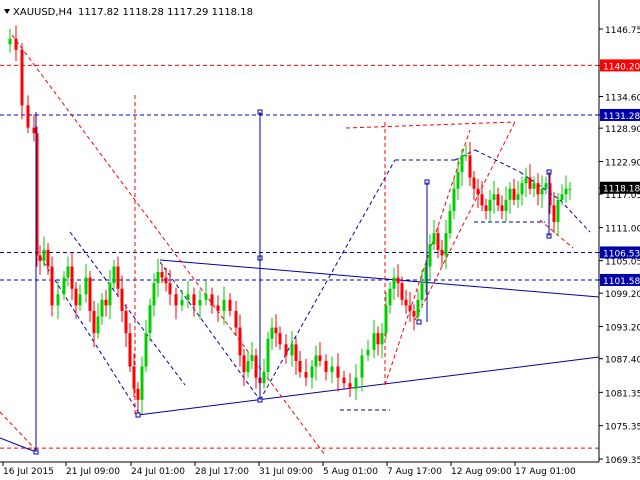 The width and height of the screenshot is (640, 480). Describe the element at coordinates (622, 361) in the screenshot. I see `price-tick-label: 1087.40` at that location.